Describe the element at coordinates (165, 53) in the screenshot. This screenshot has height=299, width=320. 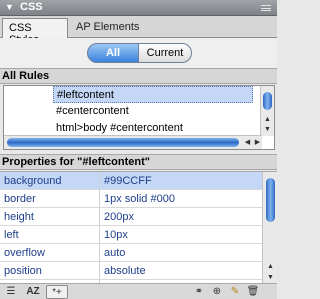
I see `current-button: Current` at that location.